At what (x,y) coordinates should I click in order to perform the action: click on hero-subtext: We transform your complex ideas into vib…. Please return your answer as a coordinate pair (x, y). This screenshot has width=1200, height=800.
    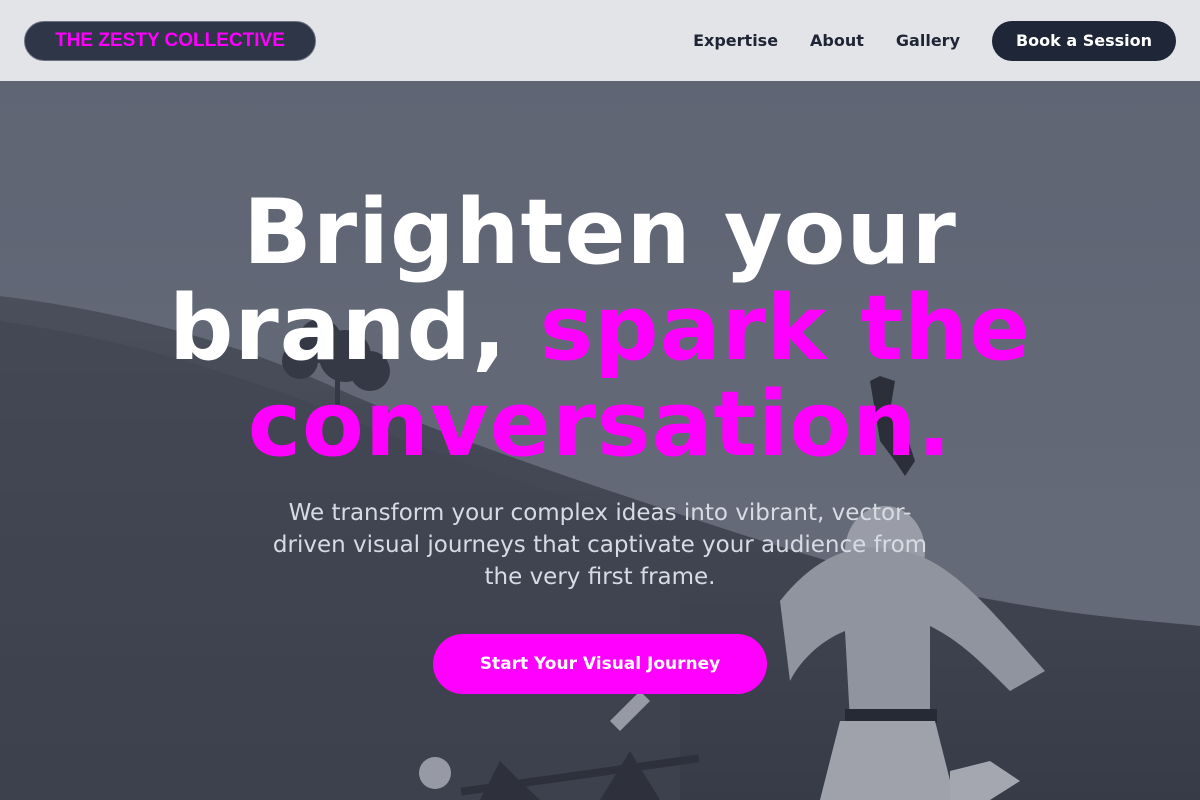
    Looking at the image, I should click on (600, 545).